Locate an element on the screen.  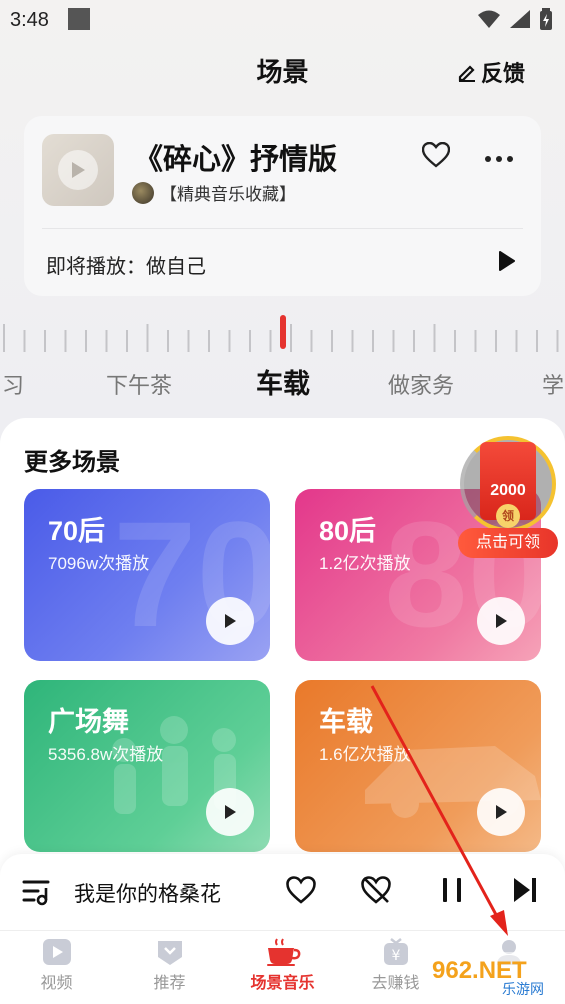
scene-tab-afternoon-tea: 下午茶 is located at coordinates (139, 384).